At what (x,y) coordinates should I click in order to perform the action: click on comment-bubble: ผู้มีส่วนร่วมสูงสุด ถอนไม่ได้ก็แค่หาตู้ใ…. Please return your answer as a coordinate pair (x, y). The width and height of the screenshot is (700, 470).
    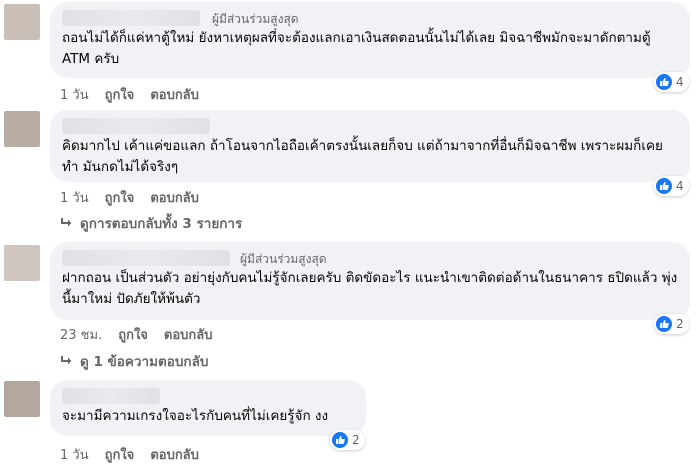
    Looking at the image, I should click on (370, 40).